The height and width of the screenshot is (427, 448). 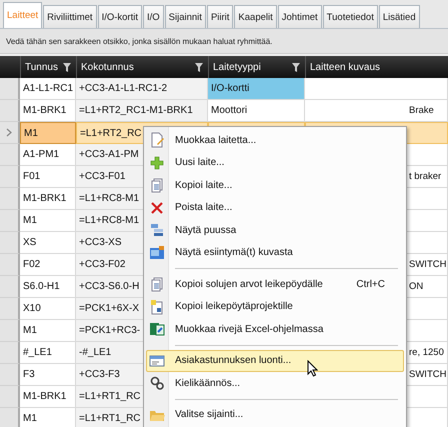 I want to click on tree-icon, so click(x=157, y=230).